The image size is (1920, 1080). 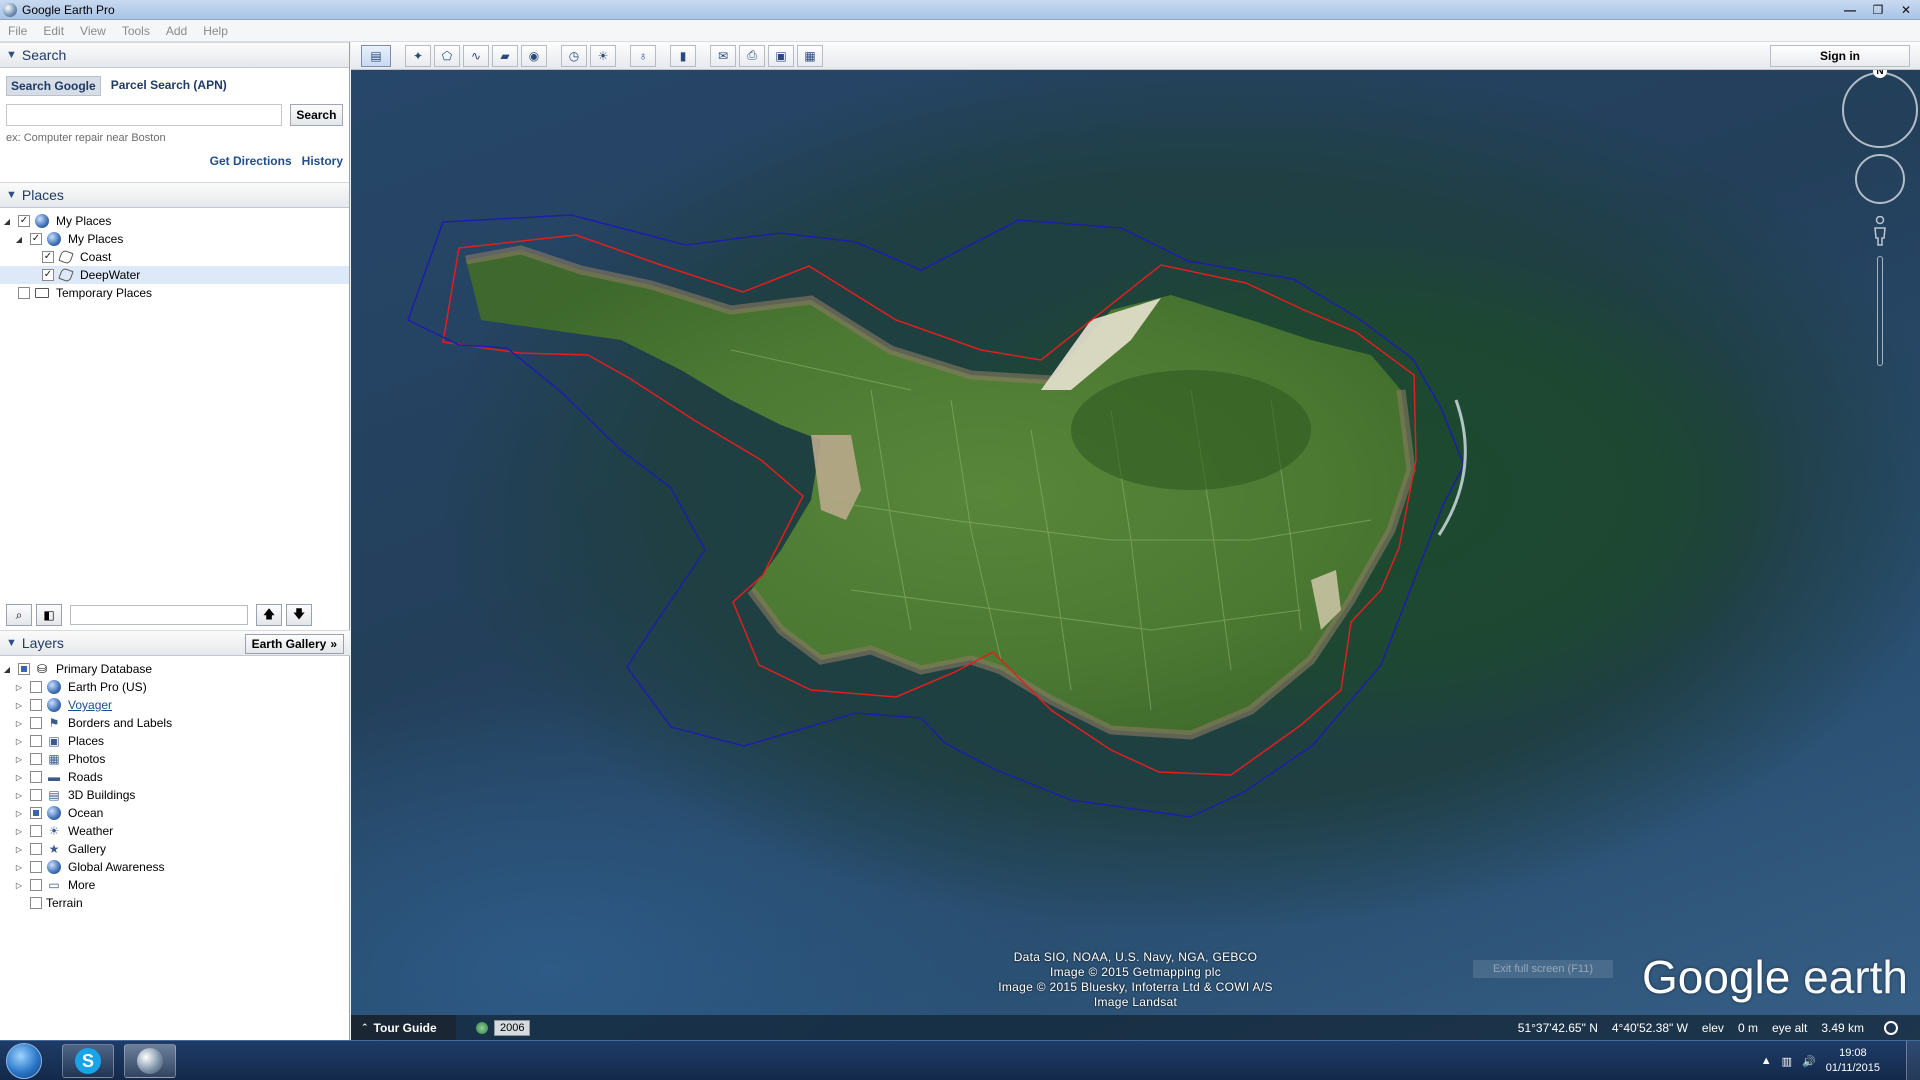 I want to click on earth-gallery-button: Earth Gallery », so click(x=294, y=644).